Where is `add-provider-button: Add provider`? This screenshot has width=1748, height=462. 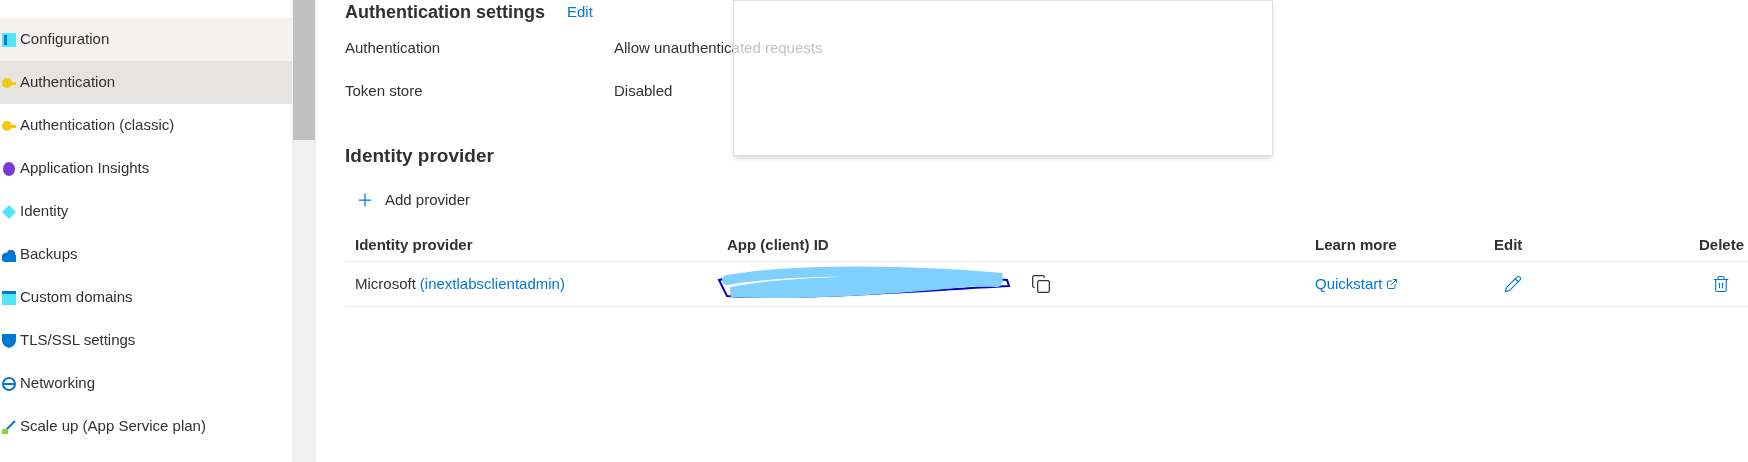 add-provider-button: Add provider is located at coordinates (413, 199).